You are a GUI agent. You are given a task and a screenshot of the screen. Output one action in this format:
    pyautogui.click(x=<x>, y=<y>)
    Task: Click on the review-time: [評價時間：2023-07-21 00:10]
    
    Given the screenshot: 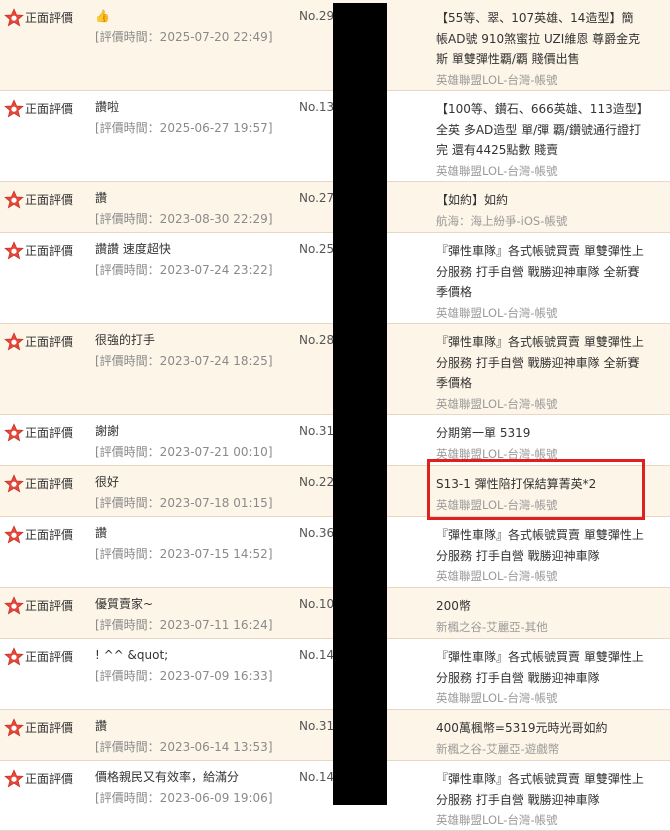 What is the action you would take?
    pyautogui.click(x=184, y=452)
    